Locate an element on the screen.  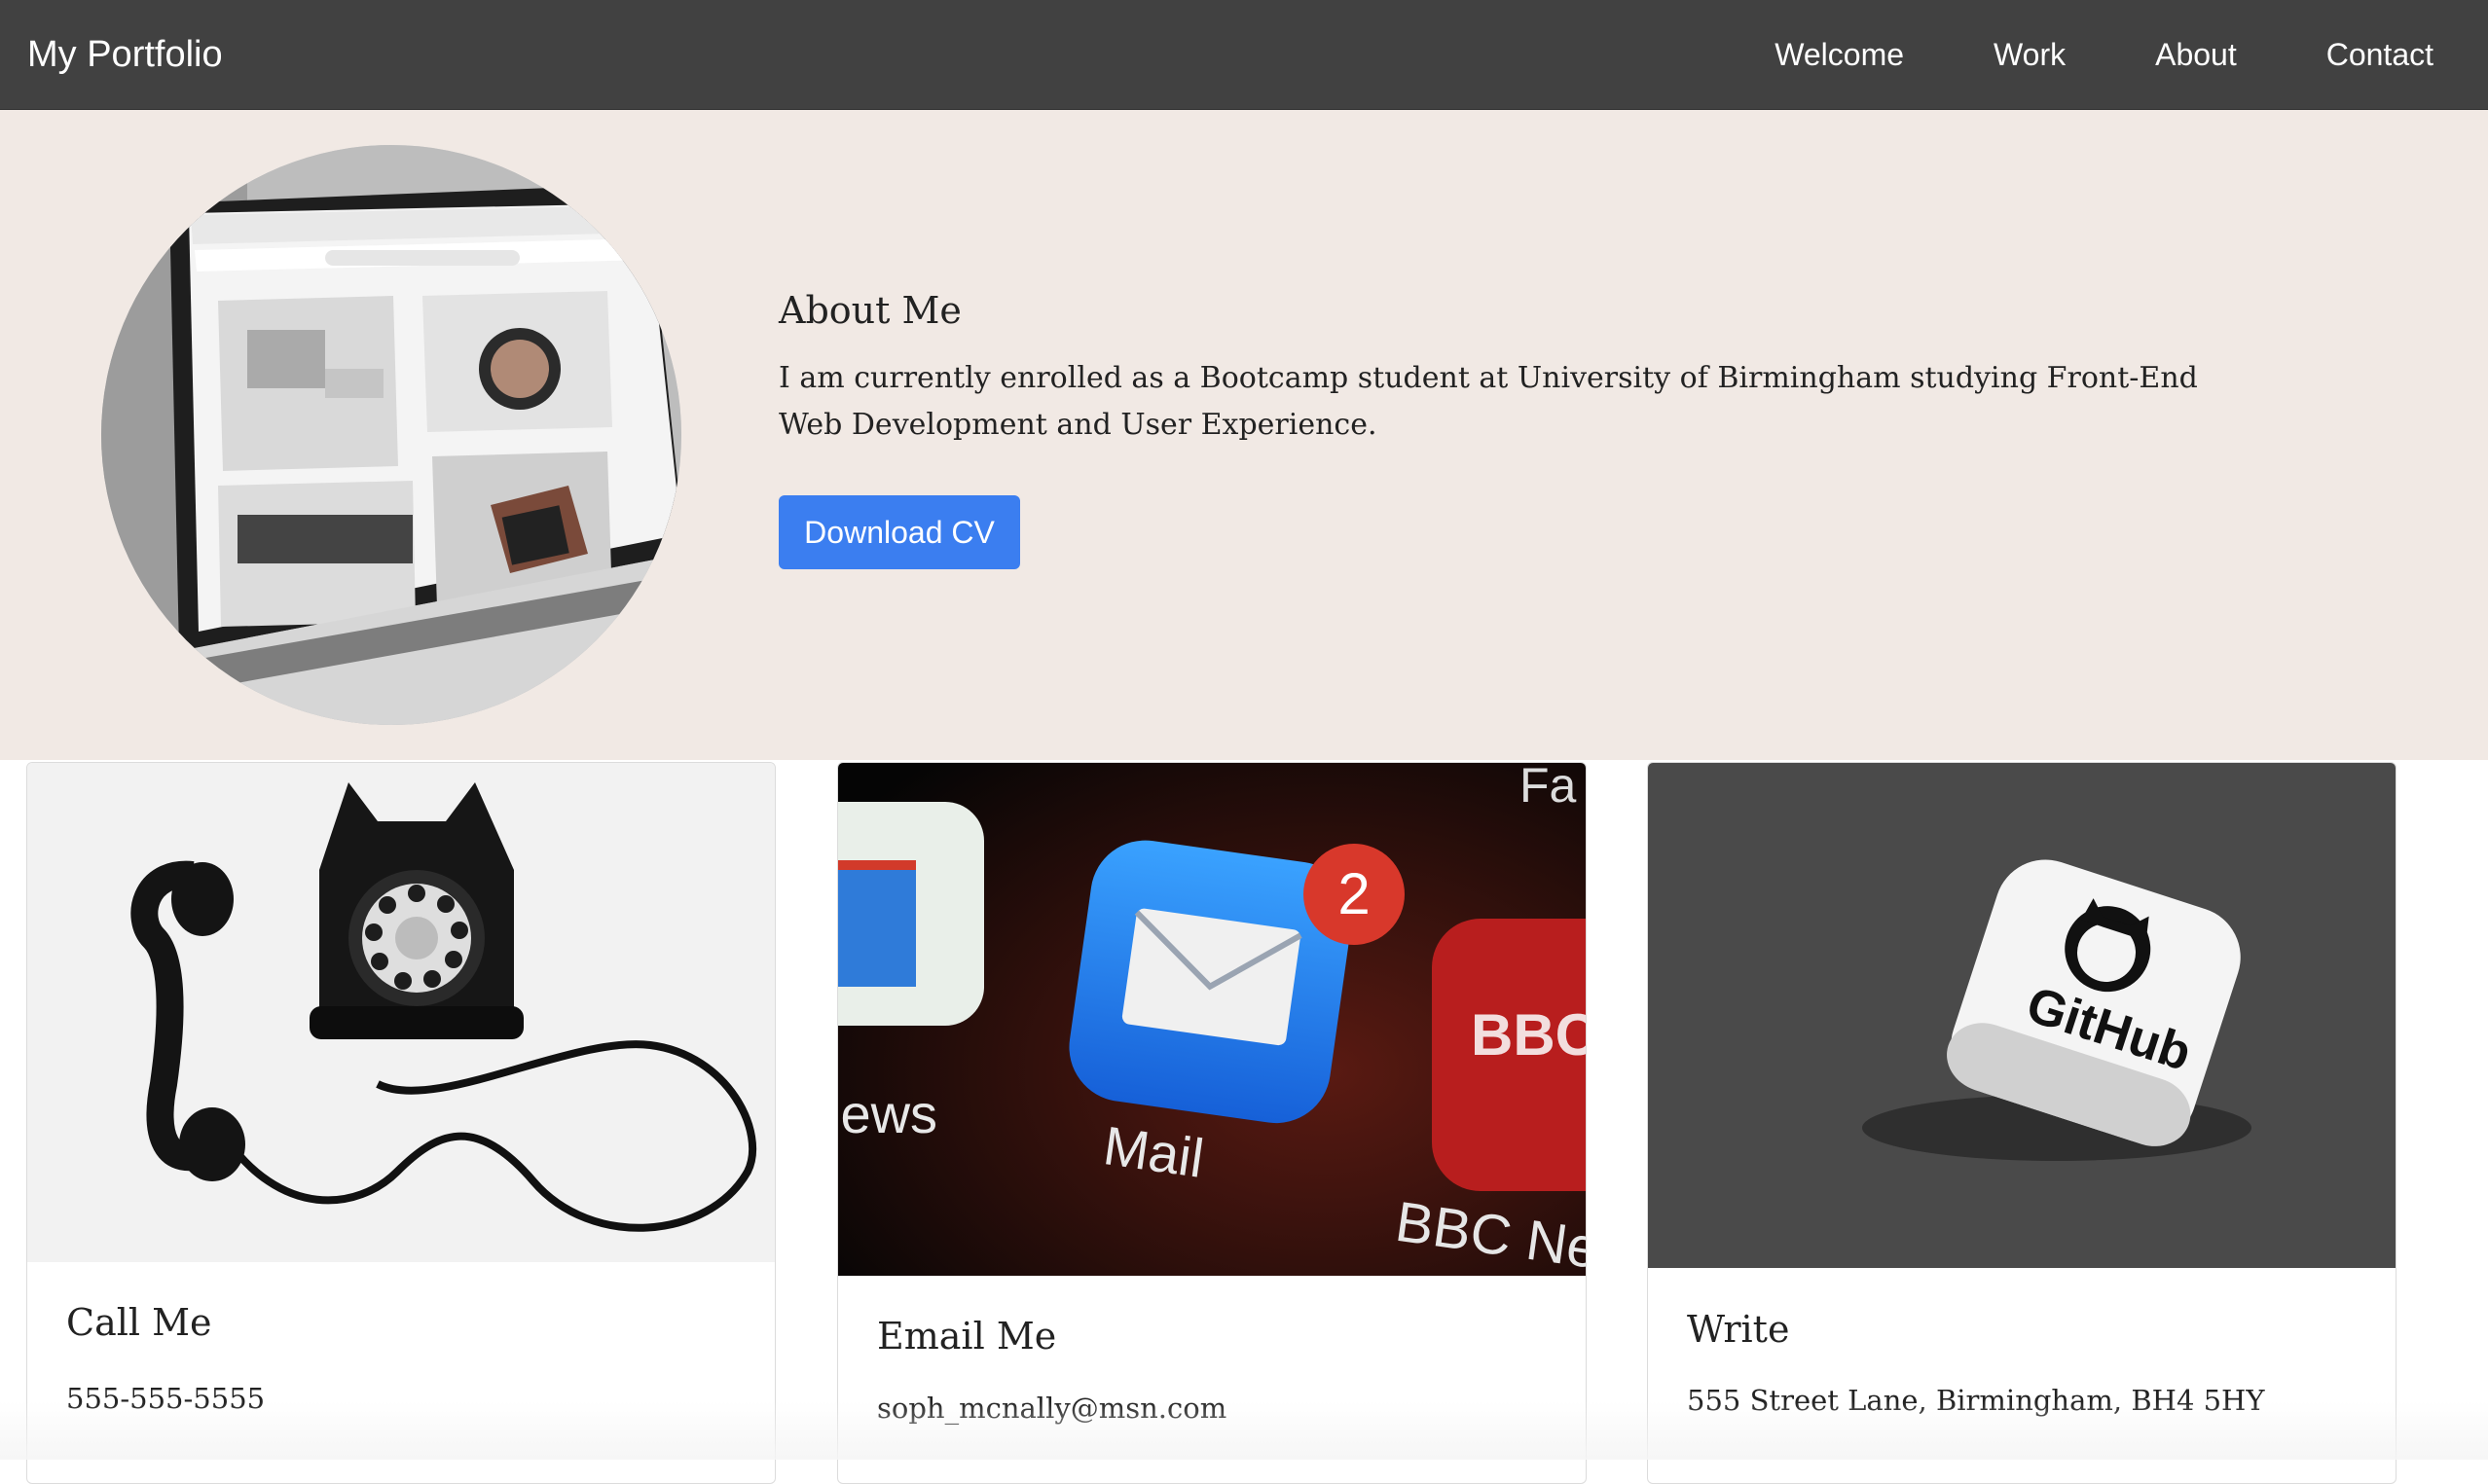
rotary-phone-icon is located at coordinates (401, 1013).